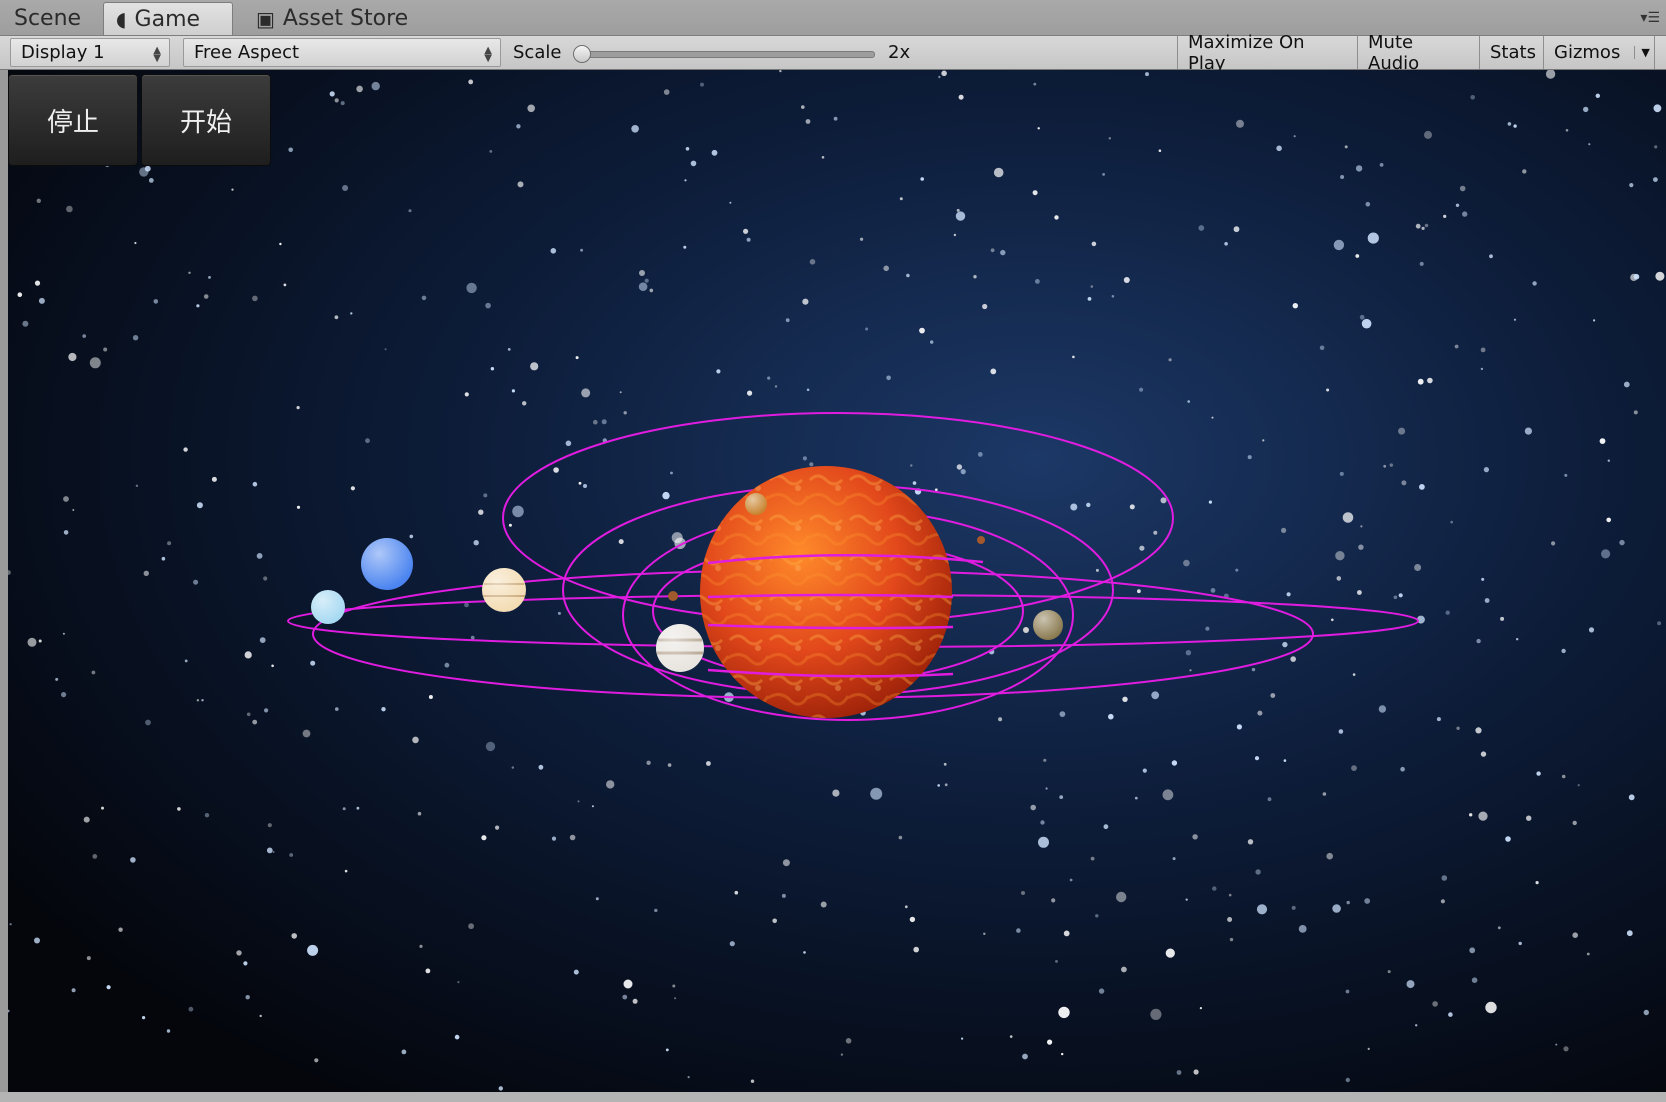  Describe the element at coordinates (981, 540) in the screenshot. I see `mars` at that location.